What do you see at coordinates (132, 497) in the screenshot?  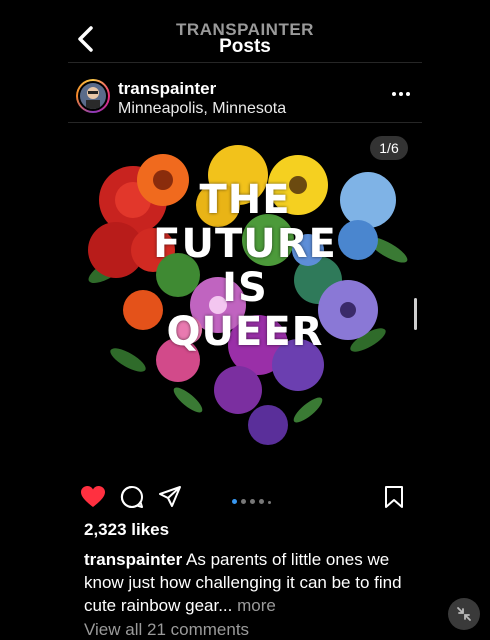 I see `comment-icon` at bounding box center [132, 497].